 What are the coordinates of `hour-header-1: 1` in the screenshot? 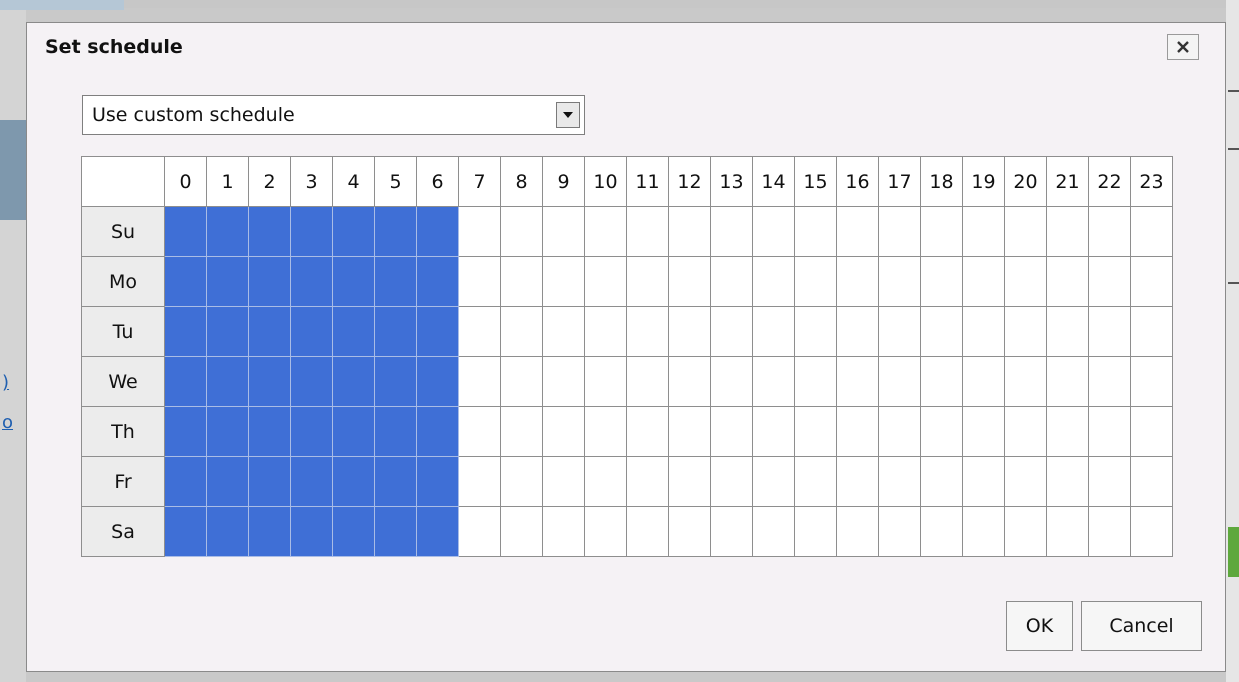 It's located at (227, 181).